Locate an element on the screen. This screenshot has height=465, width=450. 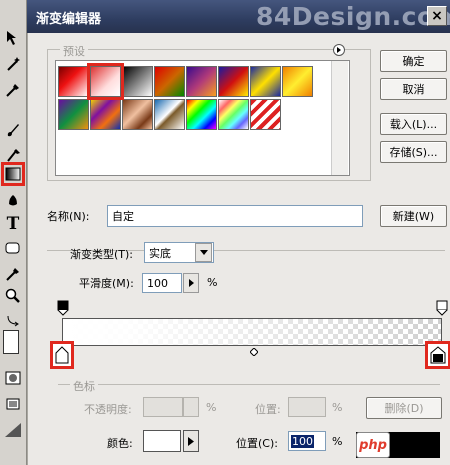
preset-swatch-yellow-violet-orange-blue is located at coordinates (105, 114).